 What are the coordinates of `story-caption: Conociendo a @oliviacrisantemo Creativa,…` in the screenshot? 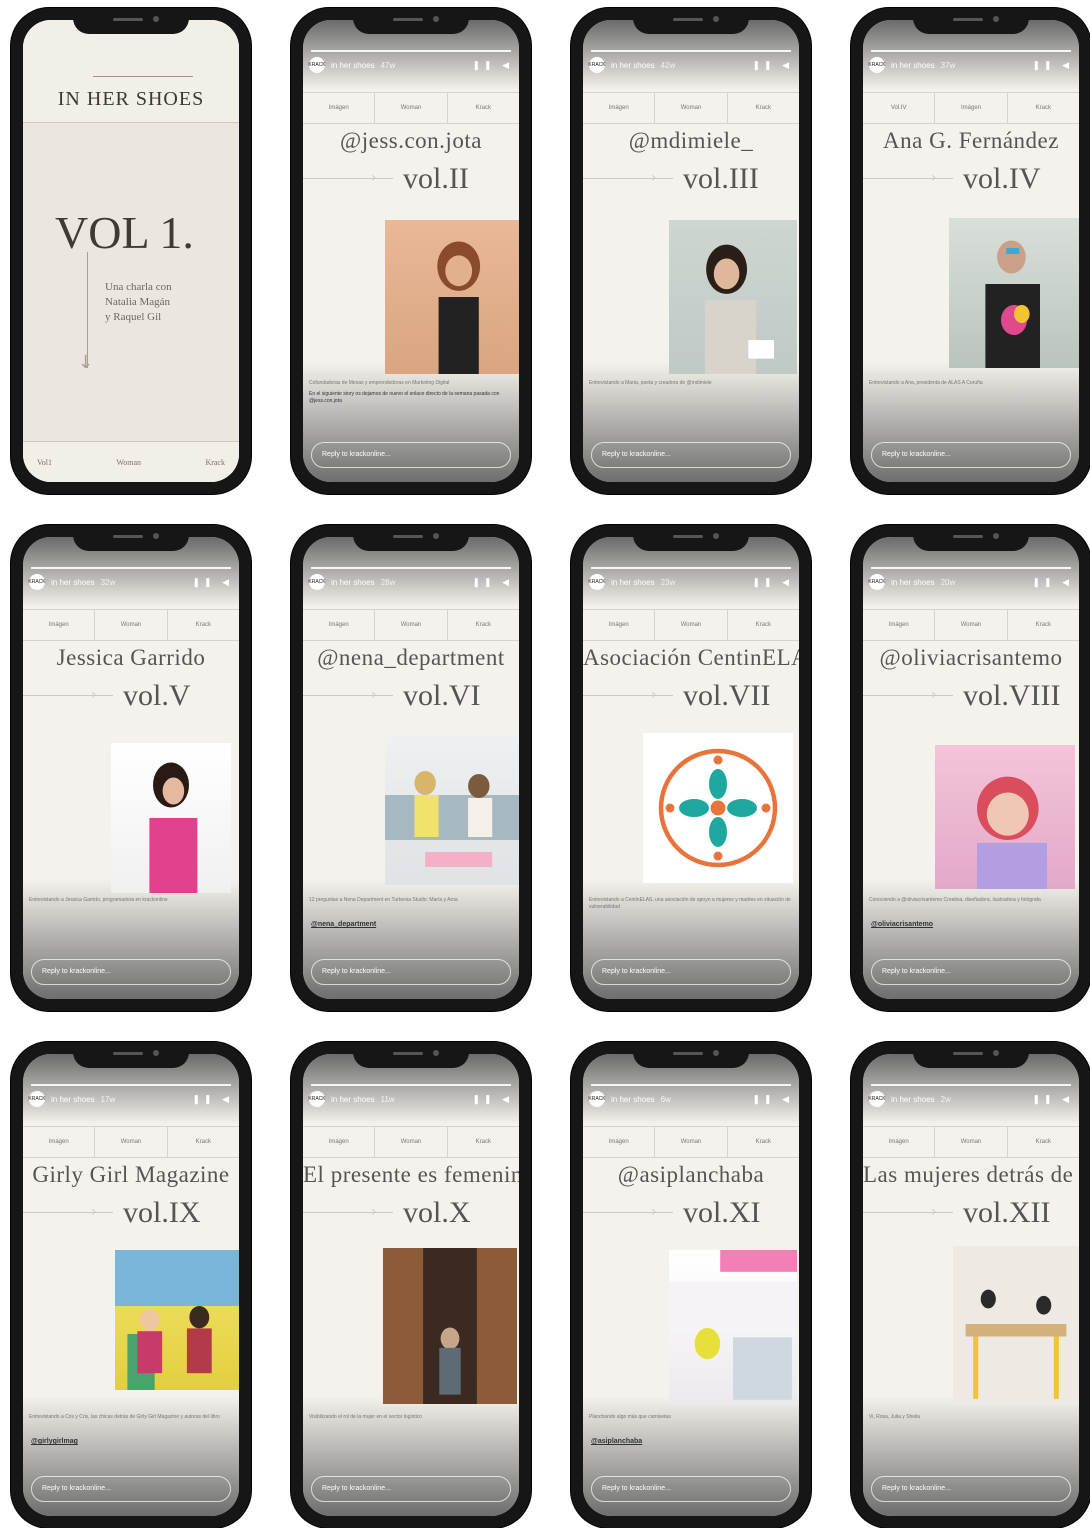 It's located at (971, 902).